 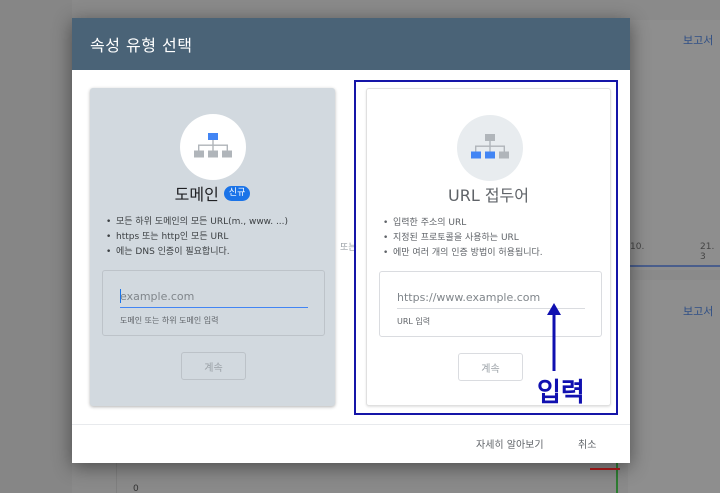 What do you see at coordinates (637, 247) in the screenshot?
I see `background-axis-tick: 10.` at bounding box center [637, 247].